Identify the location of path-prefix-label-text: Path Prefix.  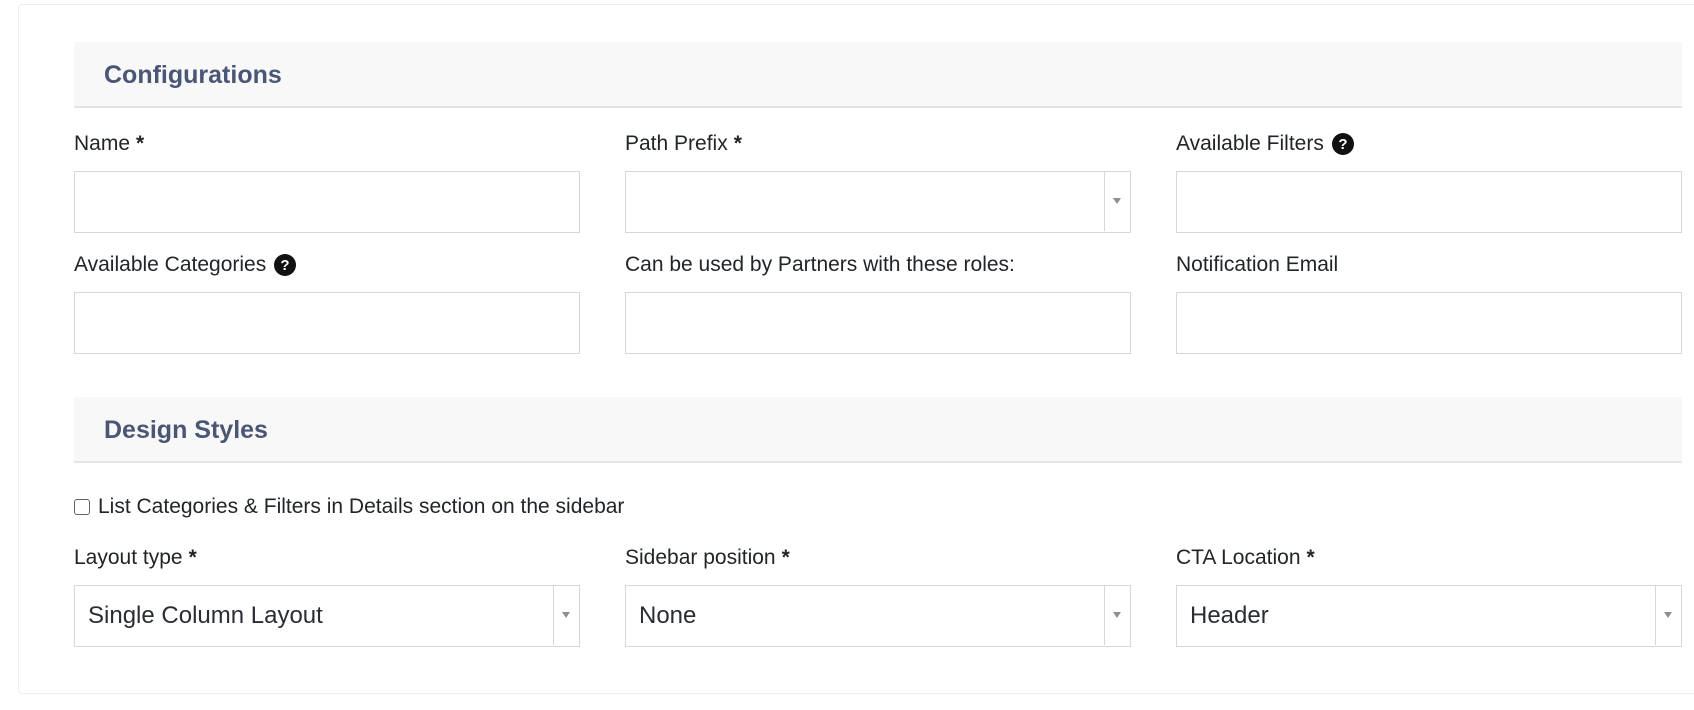
(676, 143).